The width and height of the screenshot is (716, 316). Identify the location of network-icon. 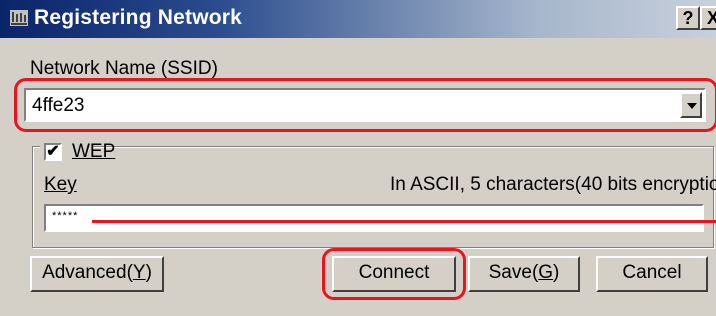
(19, 18).